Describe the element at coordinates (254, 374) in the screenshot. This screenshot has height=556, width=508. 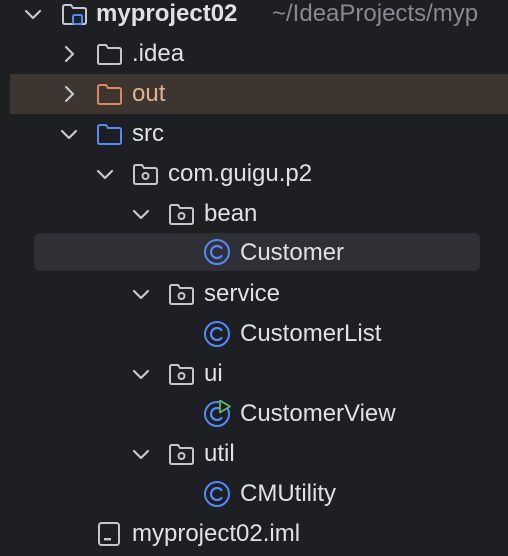
I see `tree-row-ui: ui` at that location.